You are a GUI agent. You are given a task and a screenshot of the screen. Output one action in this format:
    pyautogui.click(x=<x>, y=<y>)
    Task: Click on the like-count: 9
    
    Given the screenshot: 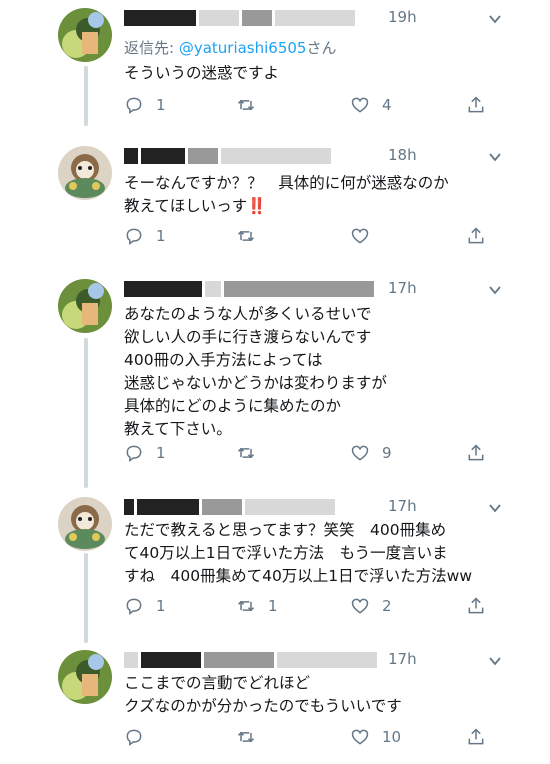 What is the action you would take?
    pyautogui.click(x=387, y=453)
    